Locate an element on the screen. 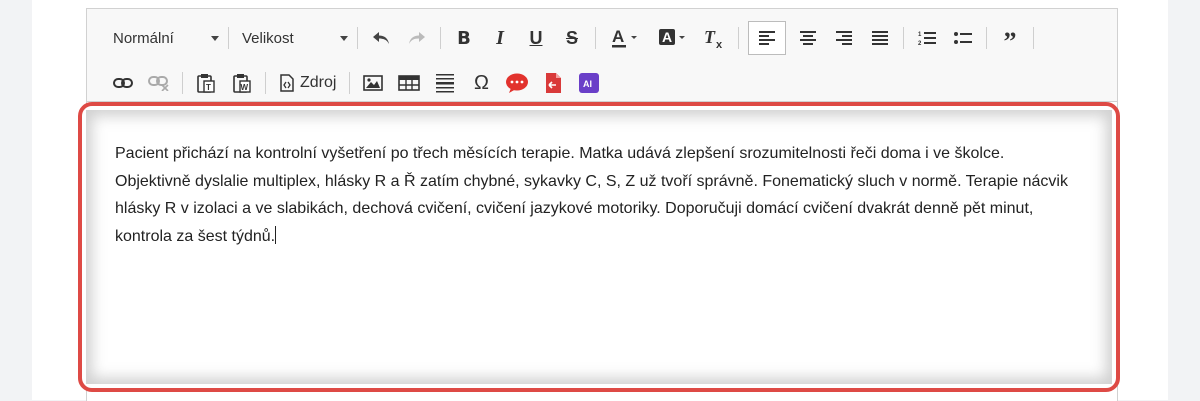  align-justify-icon is located at coordinates (880, 38).